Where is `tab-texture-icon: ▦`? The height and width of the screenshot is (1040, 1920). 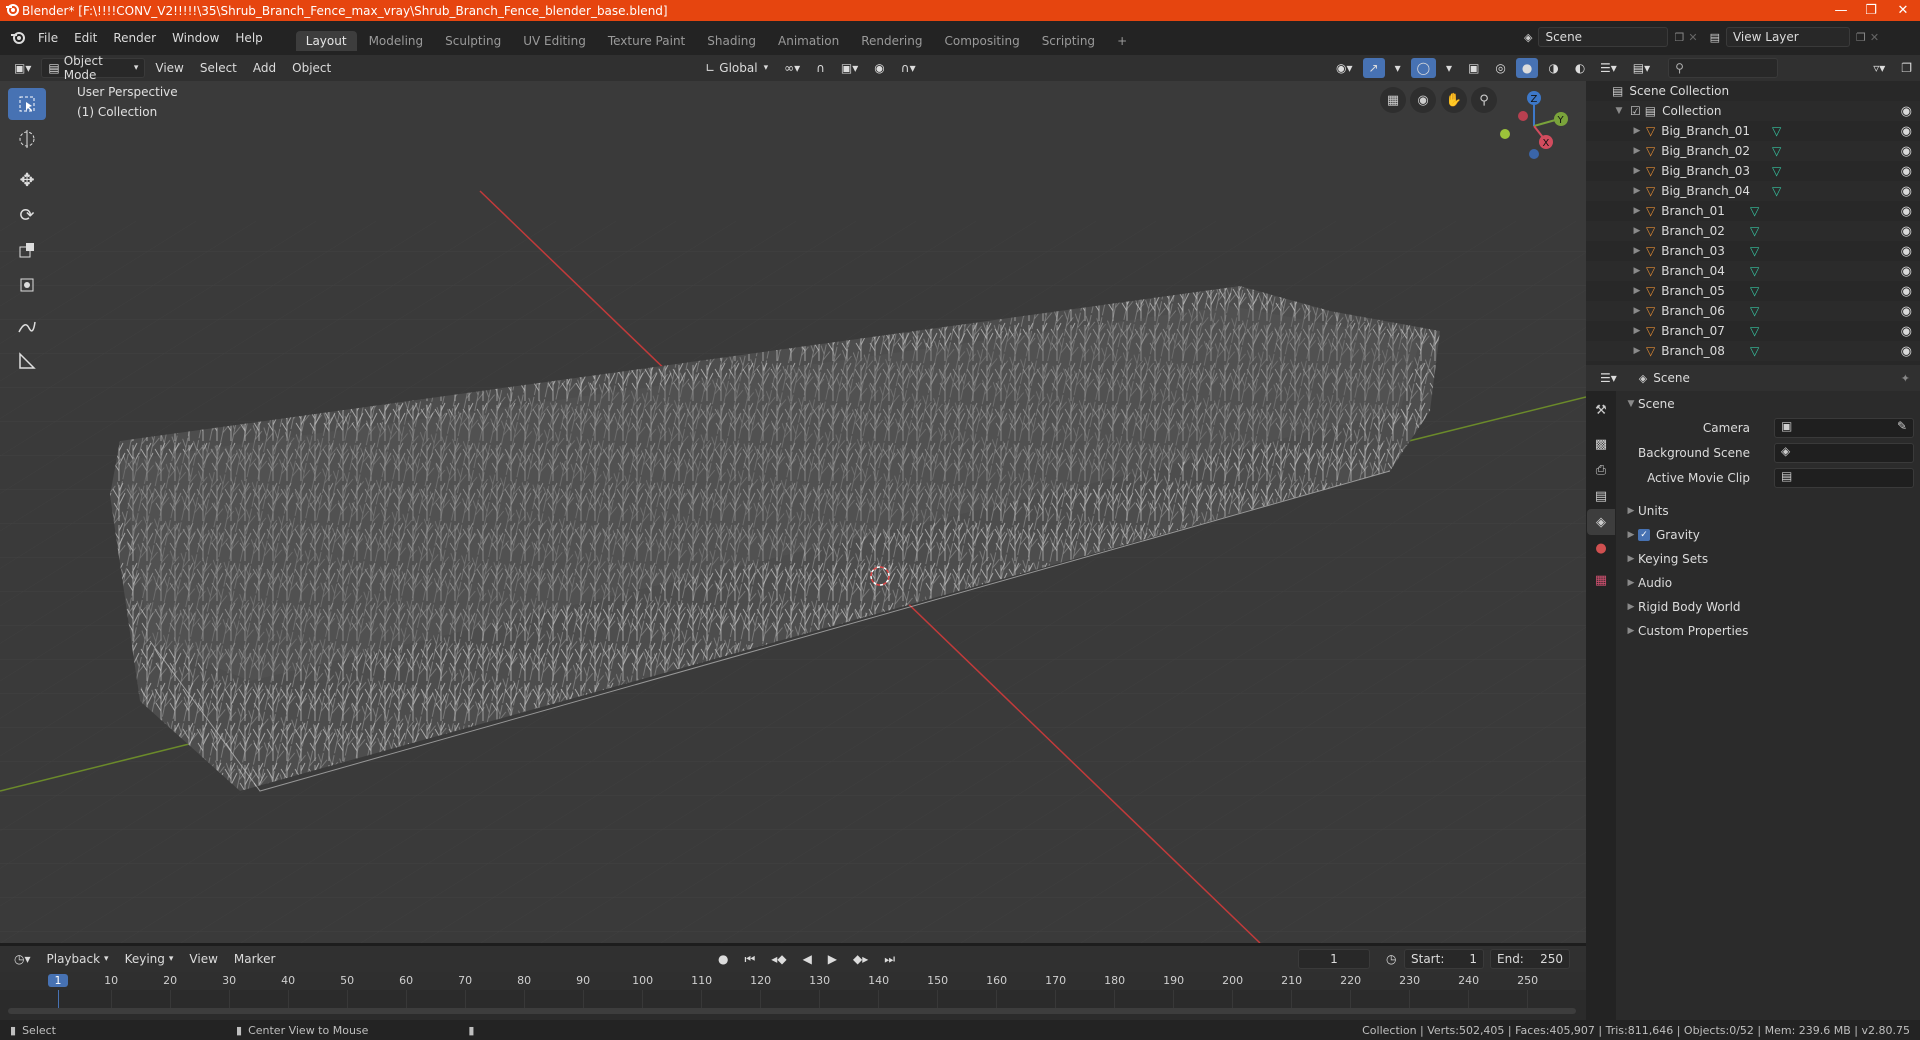 tab-texture-icon: ▦ is located at coordinates (1601, 580).